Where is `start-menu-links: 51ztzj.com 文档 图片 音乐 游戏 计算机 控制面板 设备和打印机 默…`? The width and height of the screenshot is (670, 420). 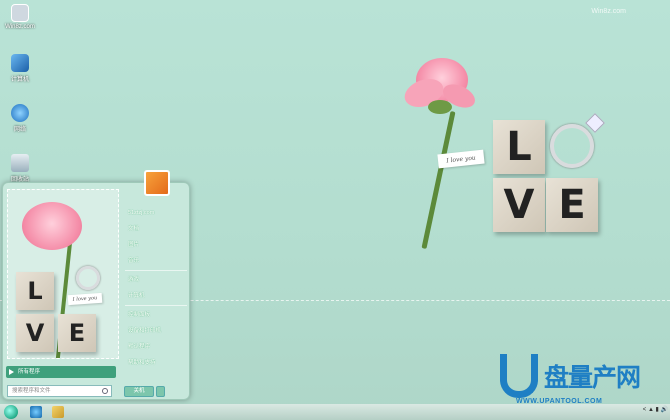 start-menu-links: 51ztzj.com 文档 图片 音乐 游戏 计算机 控制面板 设备和打印机 默… is located at coordinates (156, 288).